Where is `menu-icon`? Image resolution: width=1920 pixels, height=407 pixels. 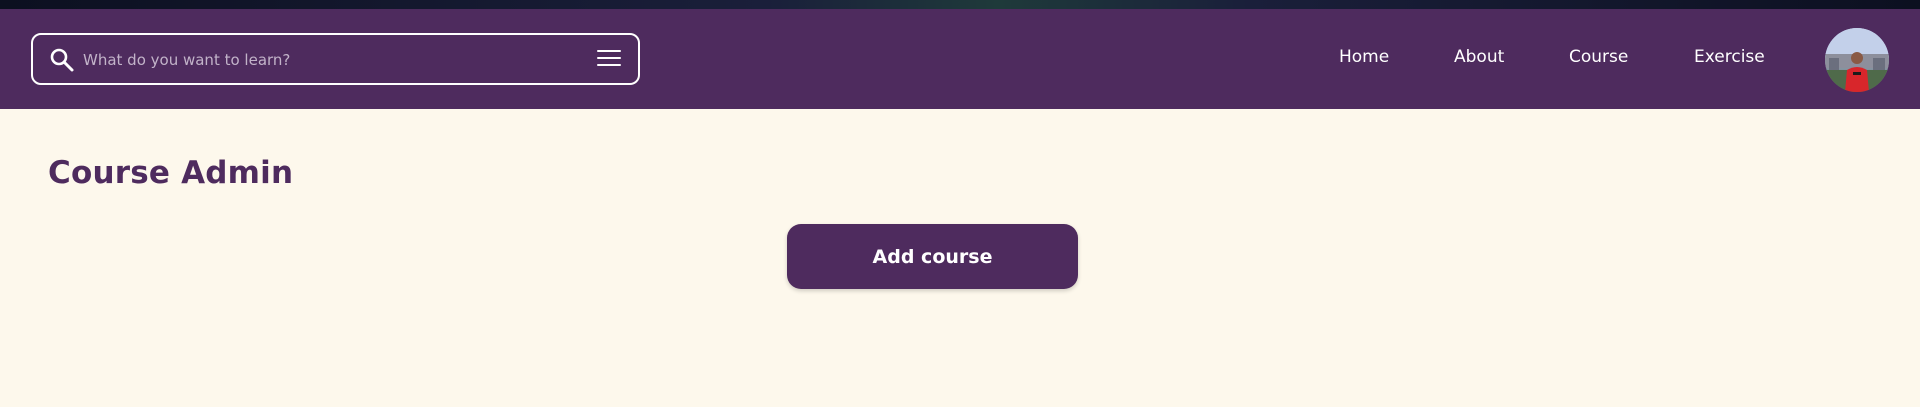 menu-icon is located at coordinates (610, 60).